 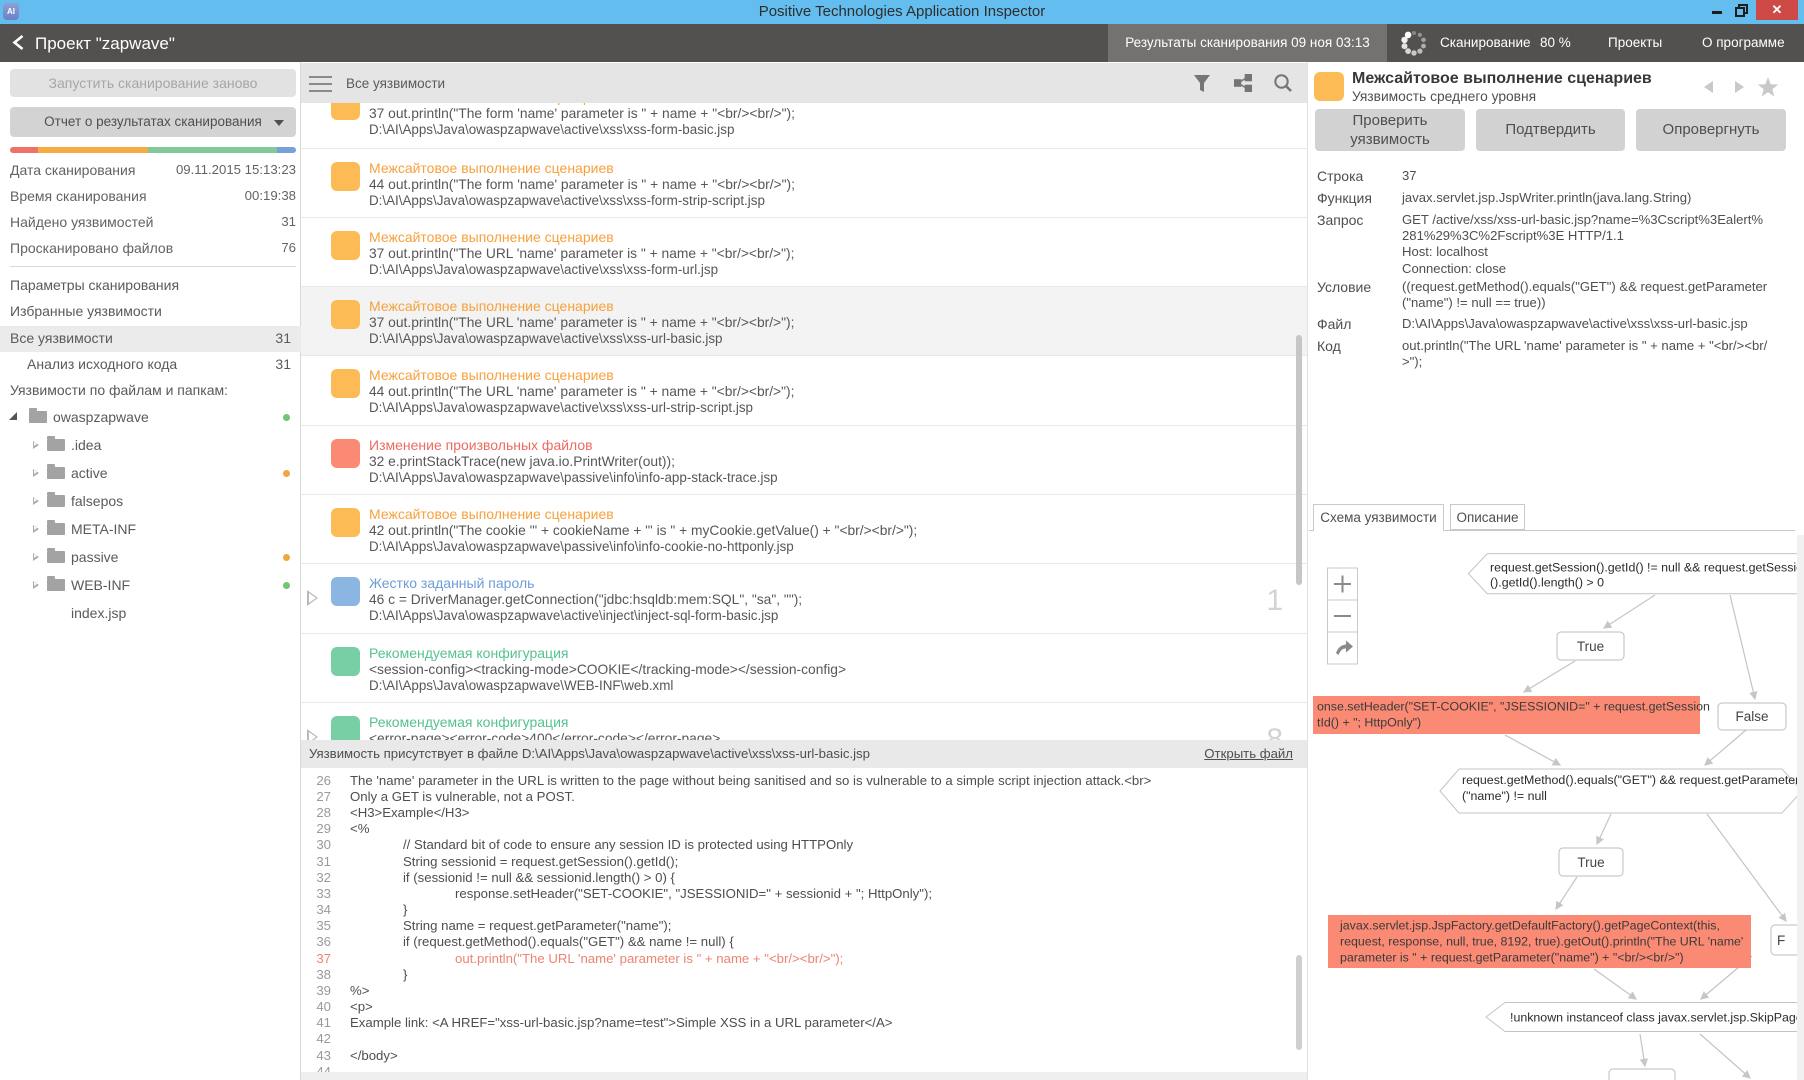 I want to click on svg-text: tId() + "; HttpOnly"), so click(x=1369, y=723).